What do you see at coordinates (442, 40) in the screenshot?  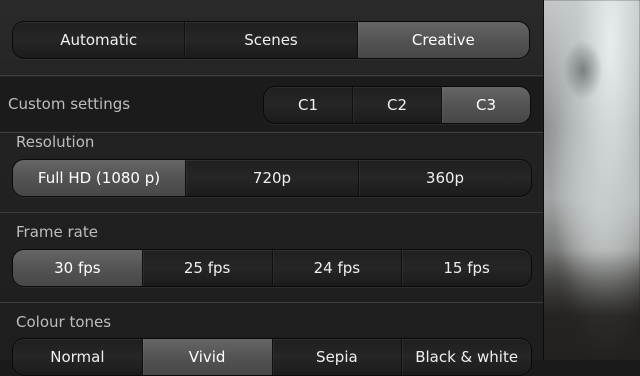 I see `mode-creative-button: Creative` at bounding box center [442, 40].